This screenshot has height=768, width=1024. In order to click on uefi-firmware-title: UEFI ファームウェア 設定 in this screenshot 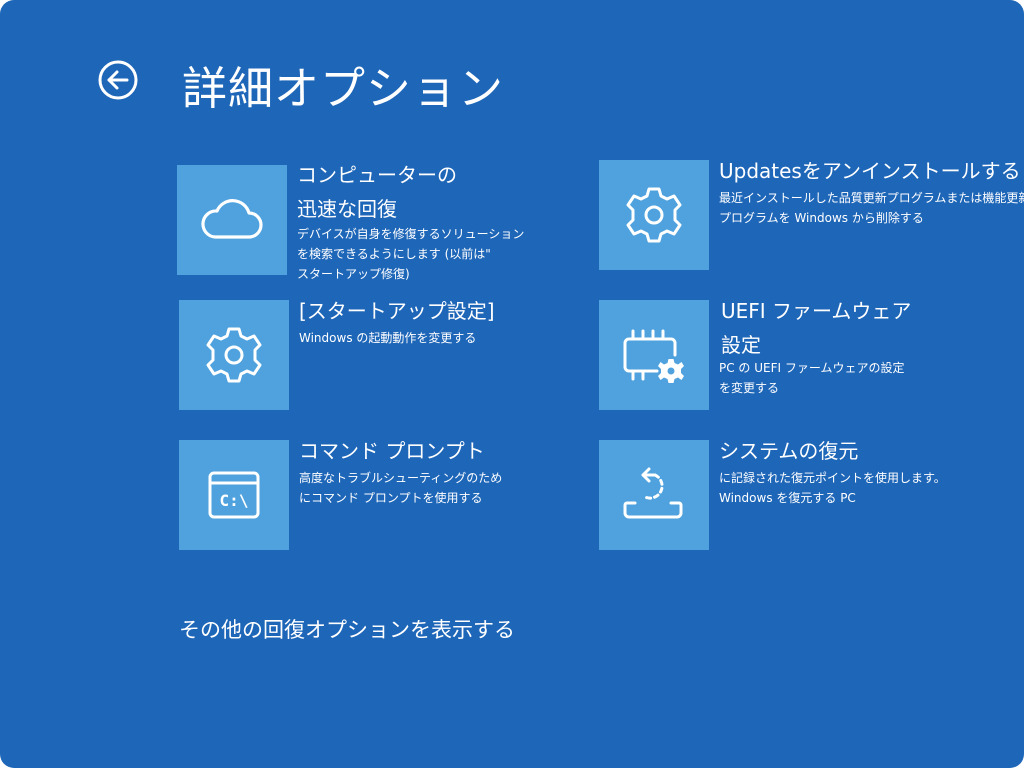, I will do `click(816, 328)`.